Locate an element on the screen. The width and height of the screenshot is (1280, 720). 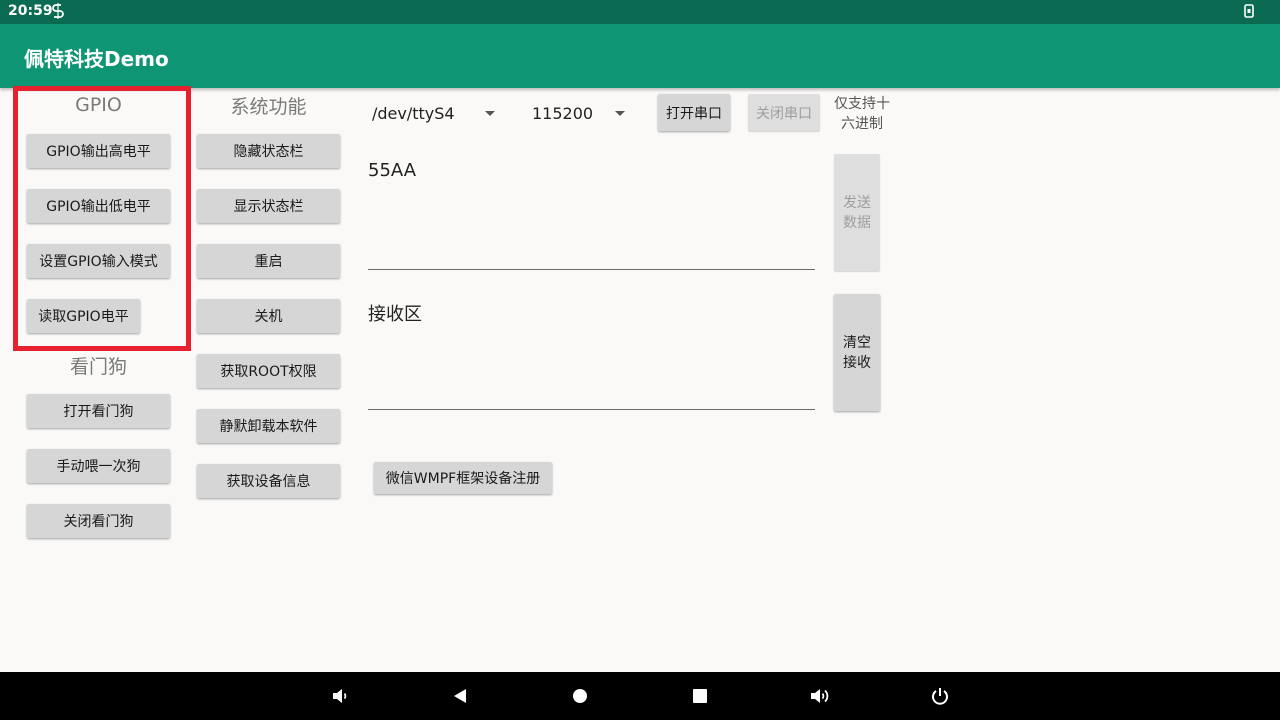
sim-icon is located at coordinates (58, 13).